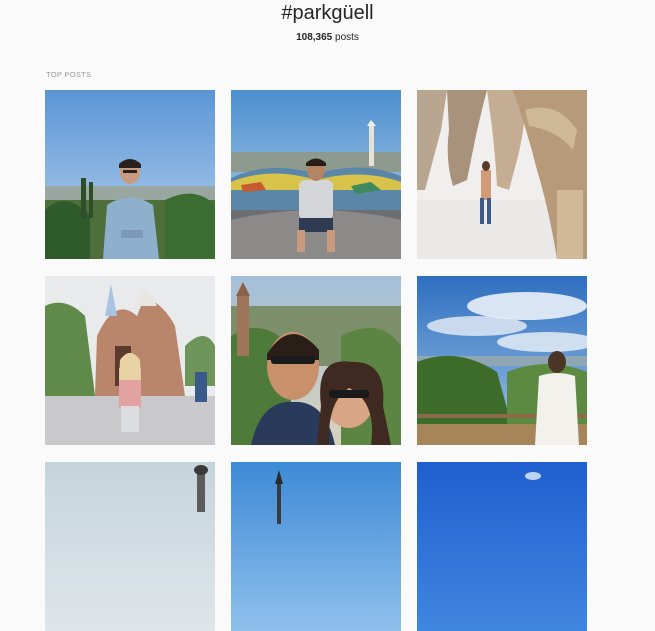  What do you see at coordinates (327, 13) in the screenshot?
I see `hashtag-title: #parkgüell` at bounding box center [327, 13].